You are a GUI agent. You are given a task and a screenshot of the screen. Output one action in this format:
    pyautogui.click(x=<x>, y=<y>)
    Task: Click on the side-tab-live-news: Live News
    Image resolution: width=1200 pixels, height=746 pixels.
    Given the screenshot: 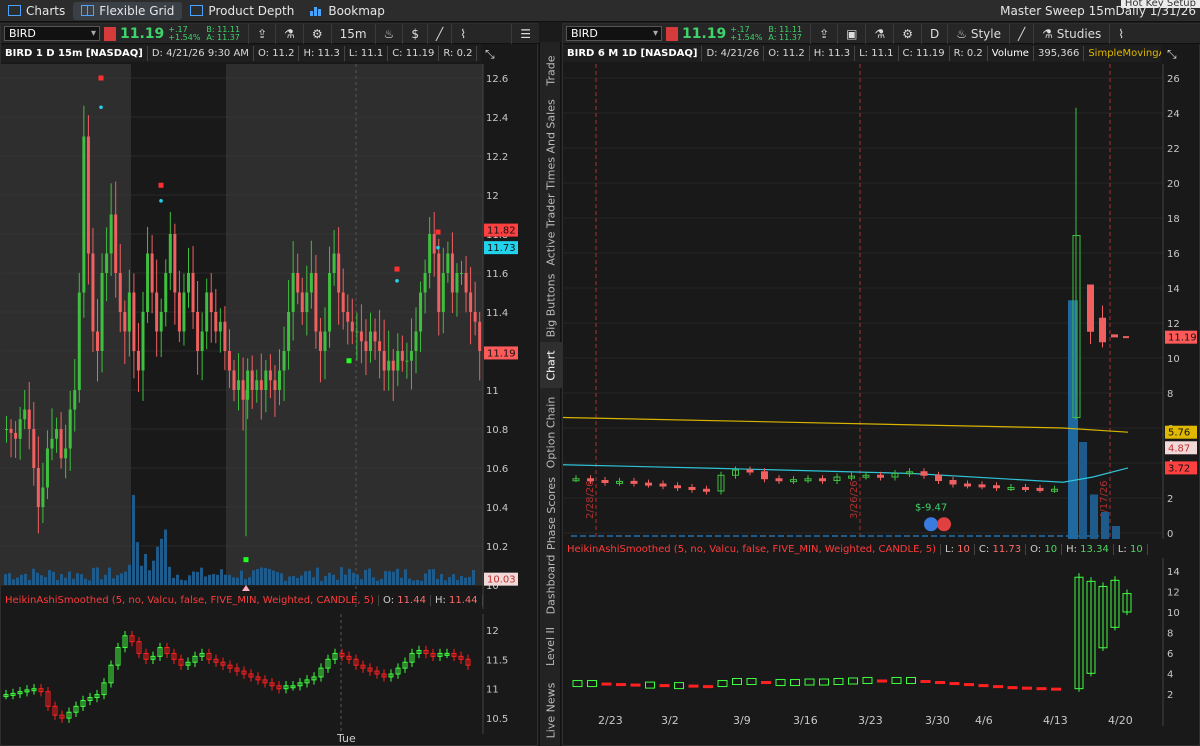 What is the action you would take?
    pyautogui.click(x=551, y=710)
    